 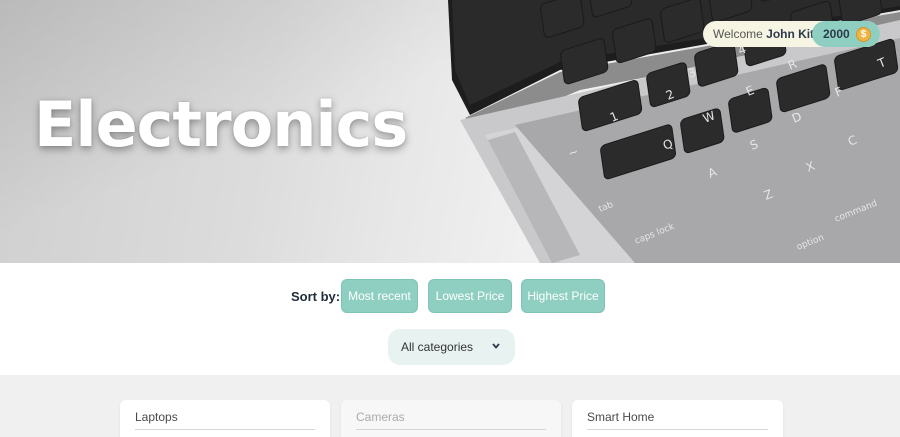 I want to click on category-card-title: Cameras, so click(x=380, y=417).